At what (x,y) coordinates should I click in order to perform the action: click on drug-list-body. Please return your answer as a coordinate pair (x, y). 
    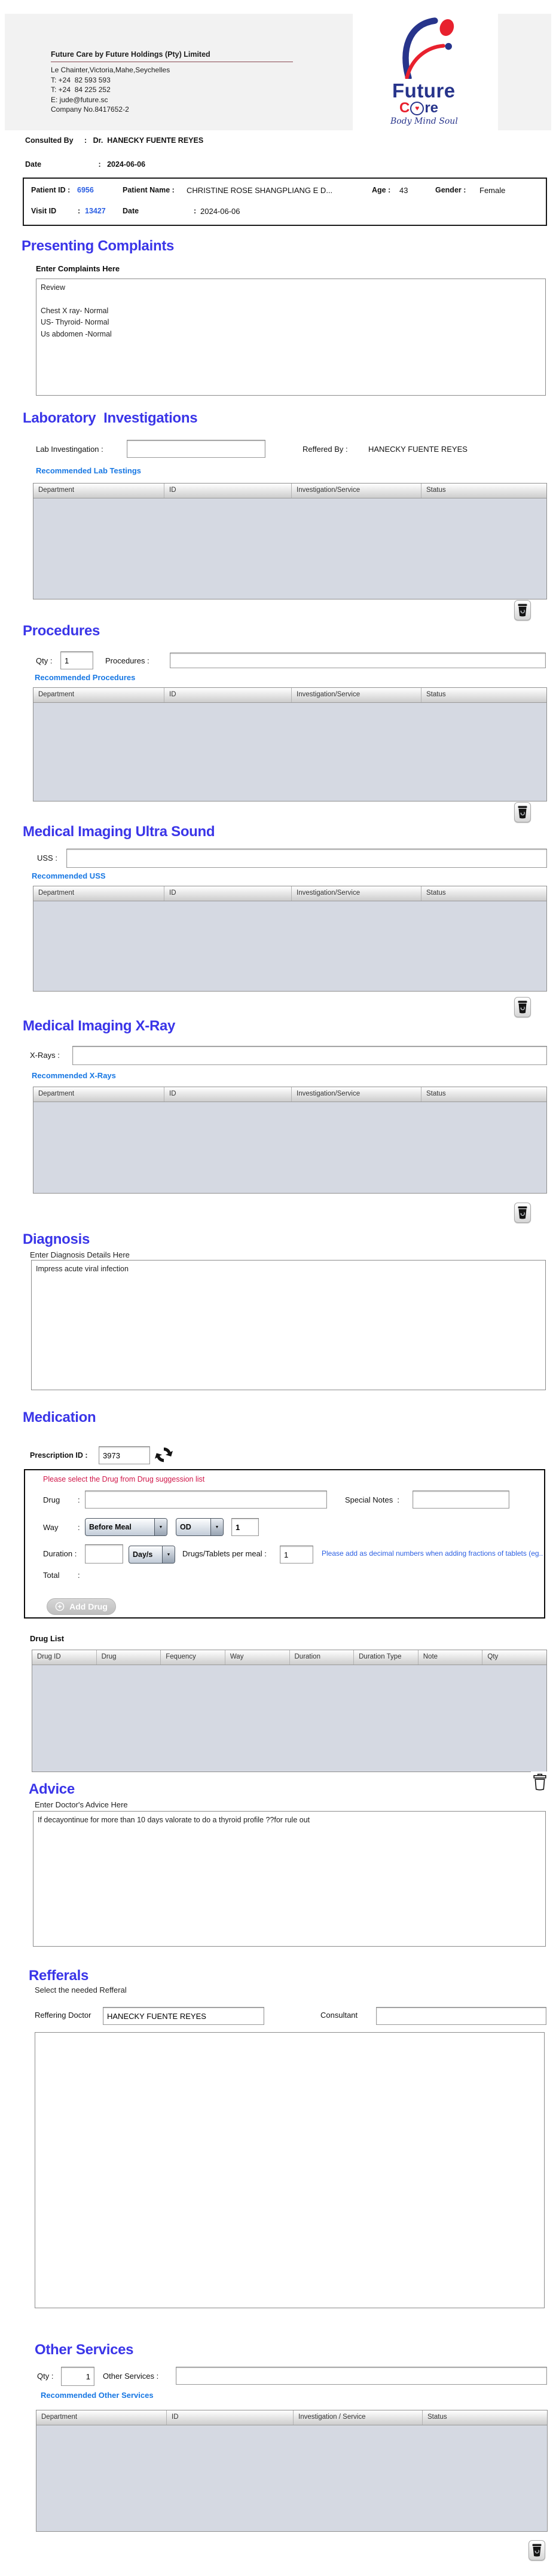
    Looking at the image, I should click on (289, 1718).